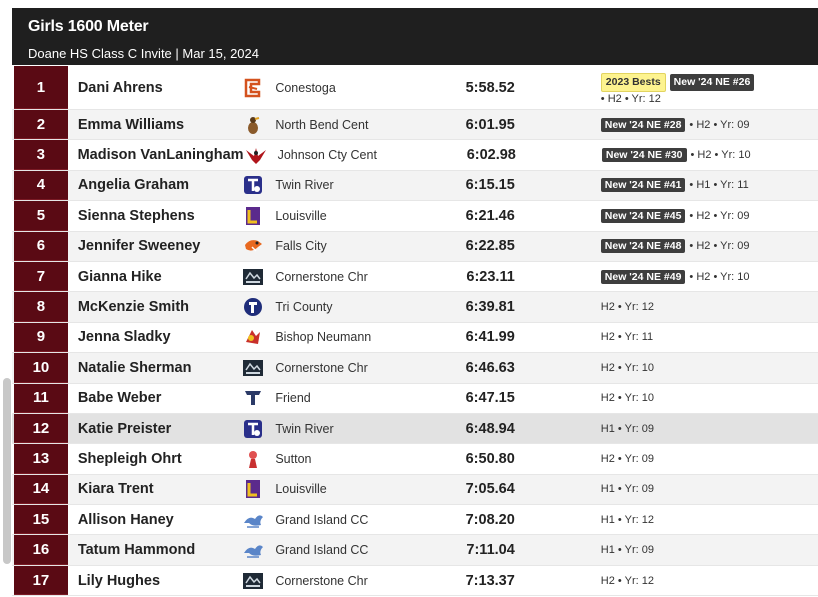 The image size is (818, 597). What do you see at coordinates (154, 459) in the screenshot?
I see `athlete-name-link: Shepleigh Ohrt` at bounding box center [154, 459].